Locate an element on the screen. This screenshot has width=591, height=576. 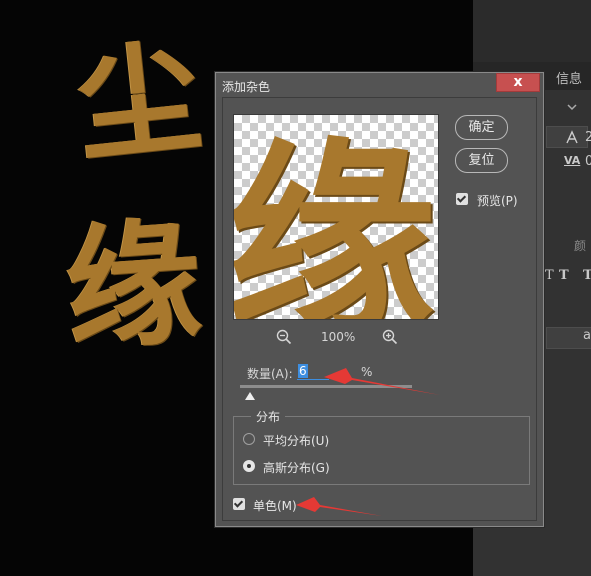
annotation-arrows is located at coordinates (368, 442).